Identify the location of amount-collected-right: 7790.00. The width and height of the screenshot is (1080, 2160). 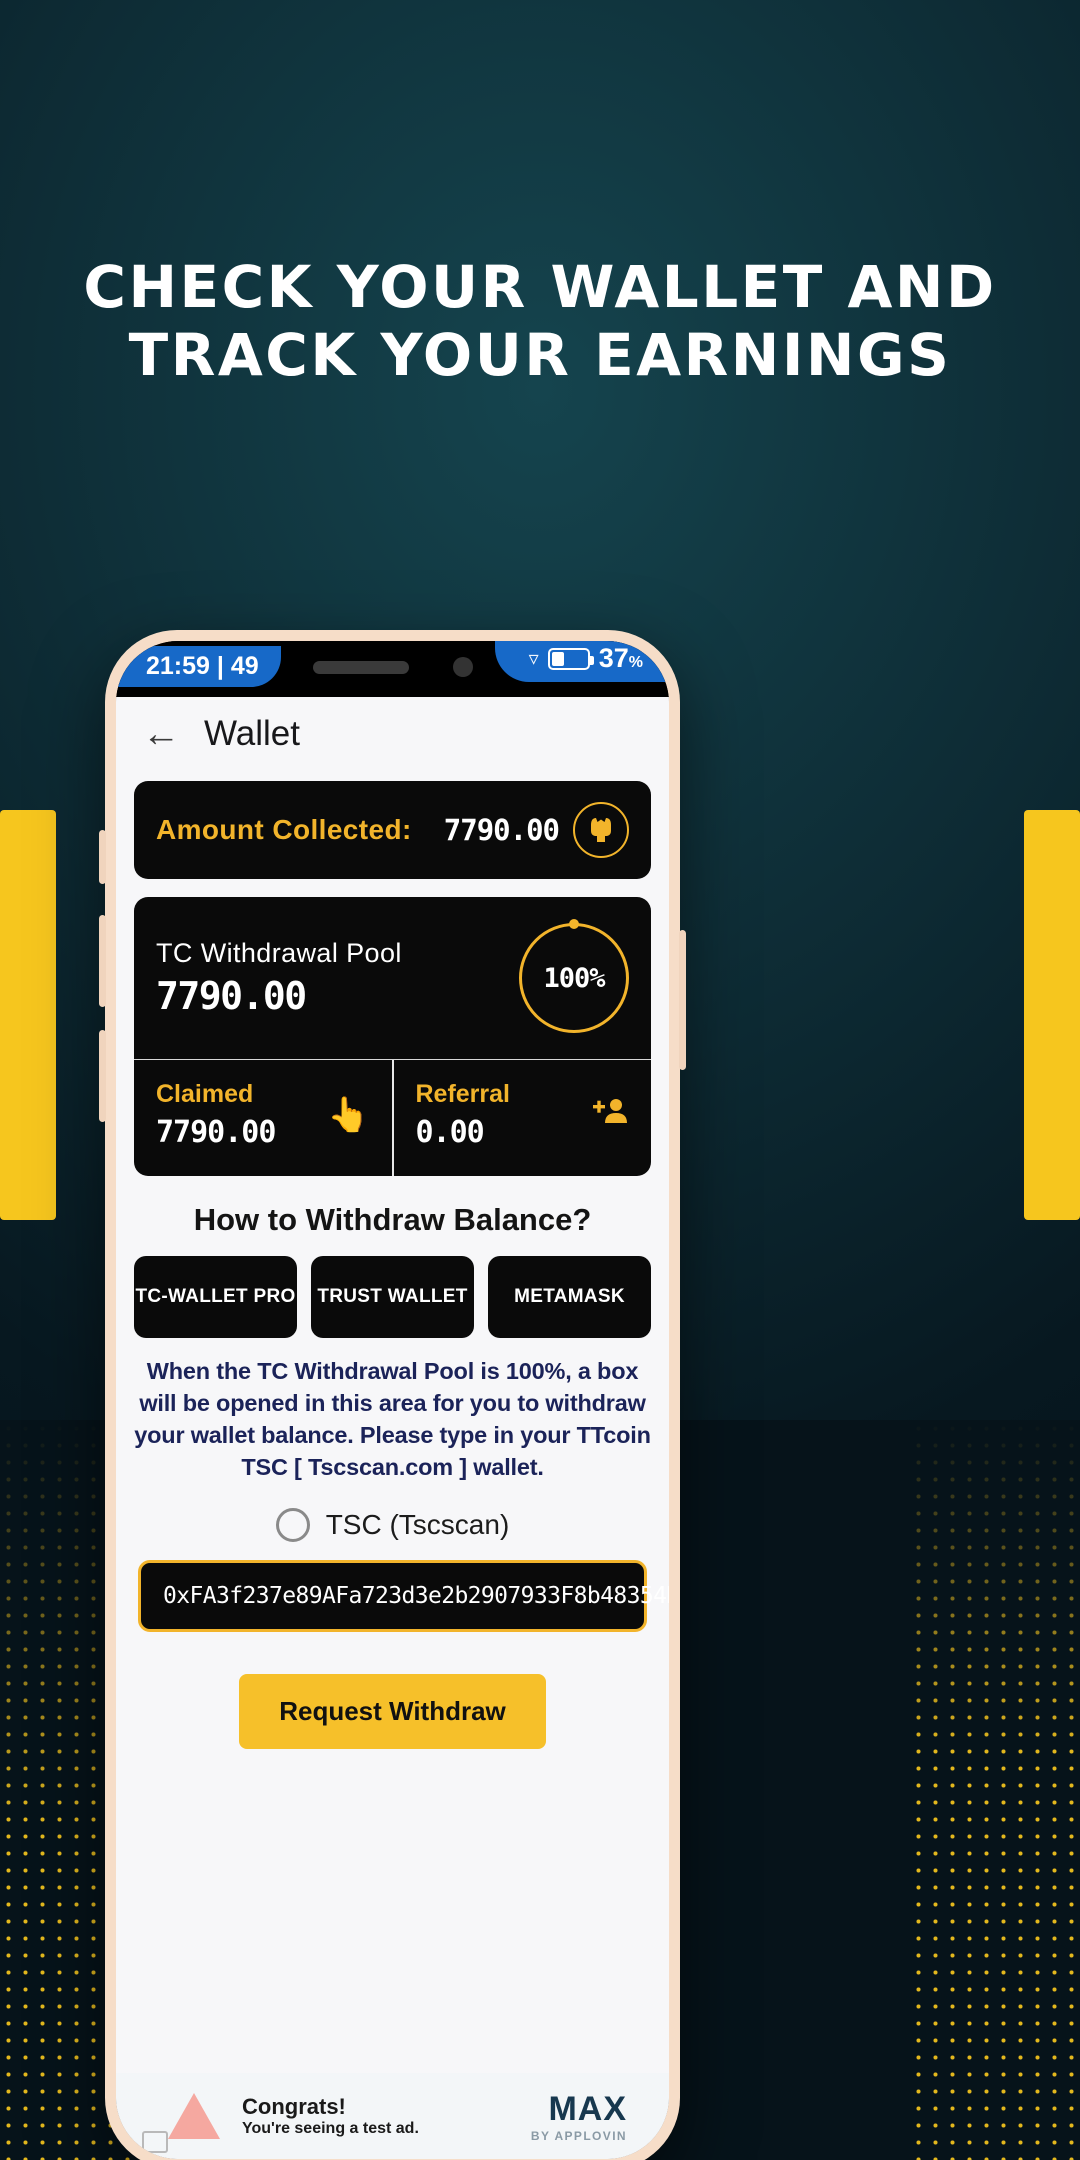
(536, 830).